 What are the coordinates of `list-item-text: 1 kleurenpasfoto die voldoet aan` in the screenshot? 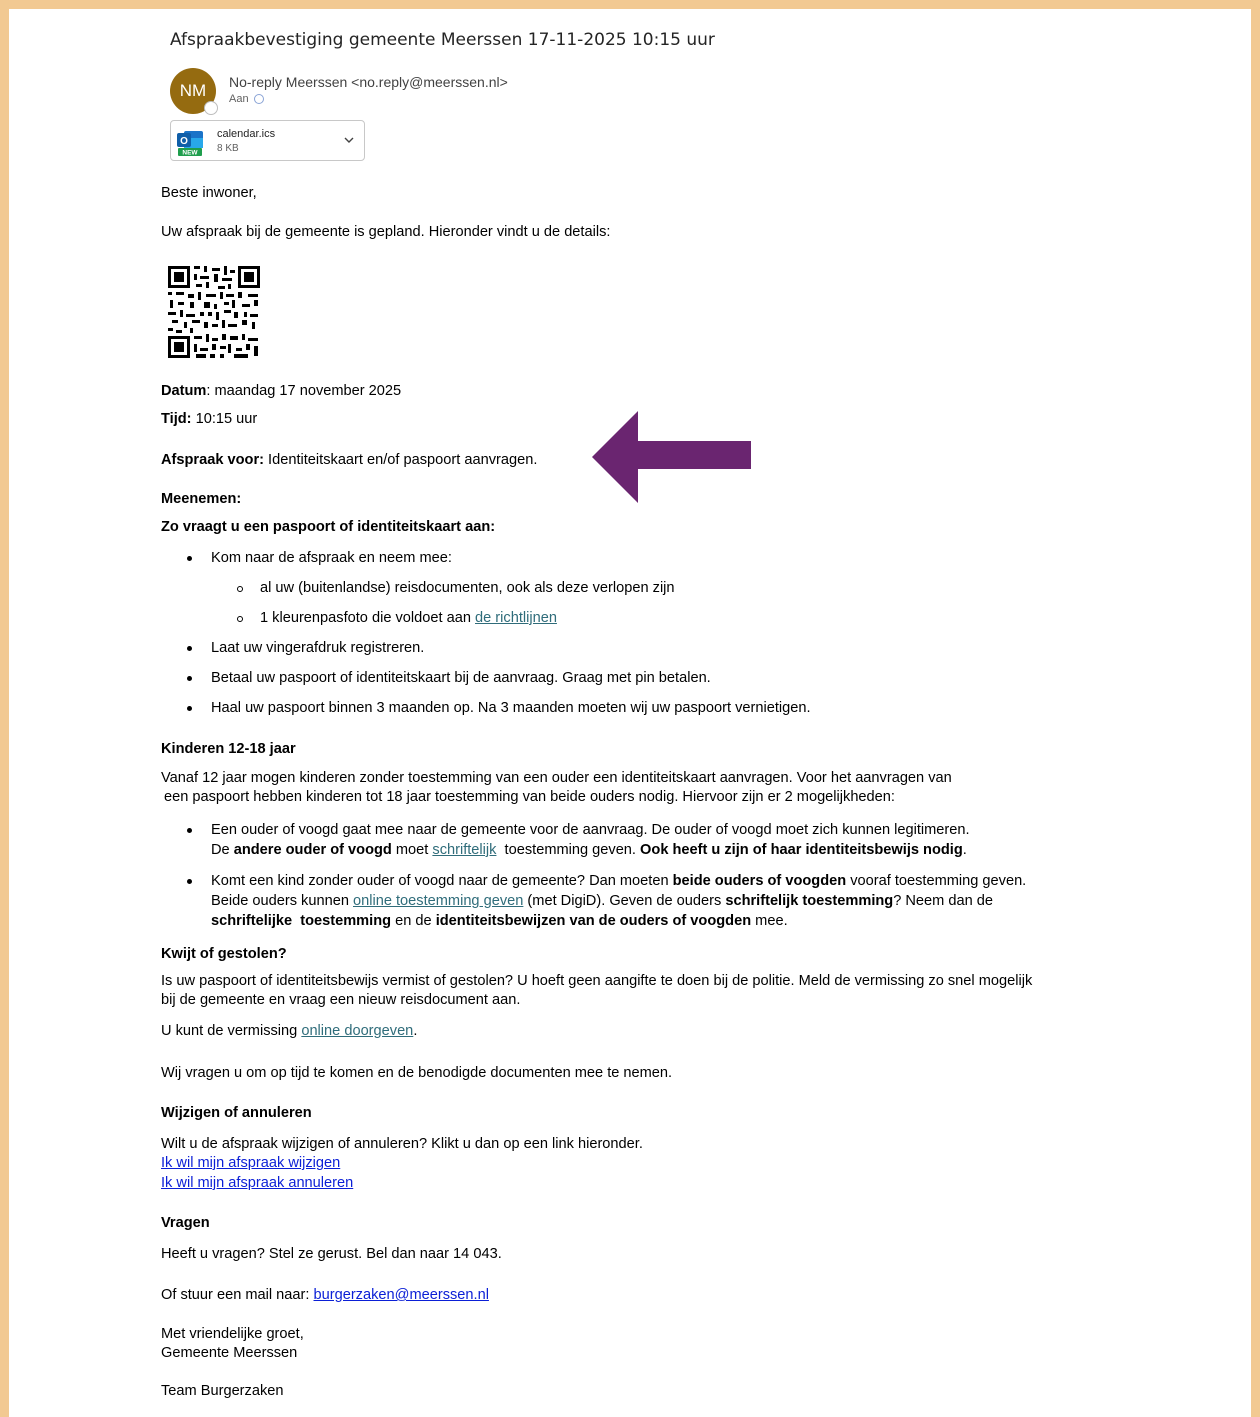 It's located at (368, 618).